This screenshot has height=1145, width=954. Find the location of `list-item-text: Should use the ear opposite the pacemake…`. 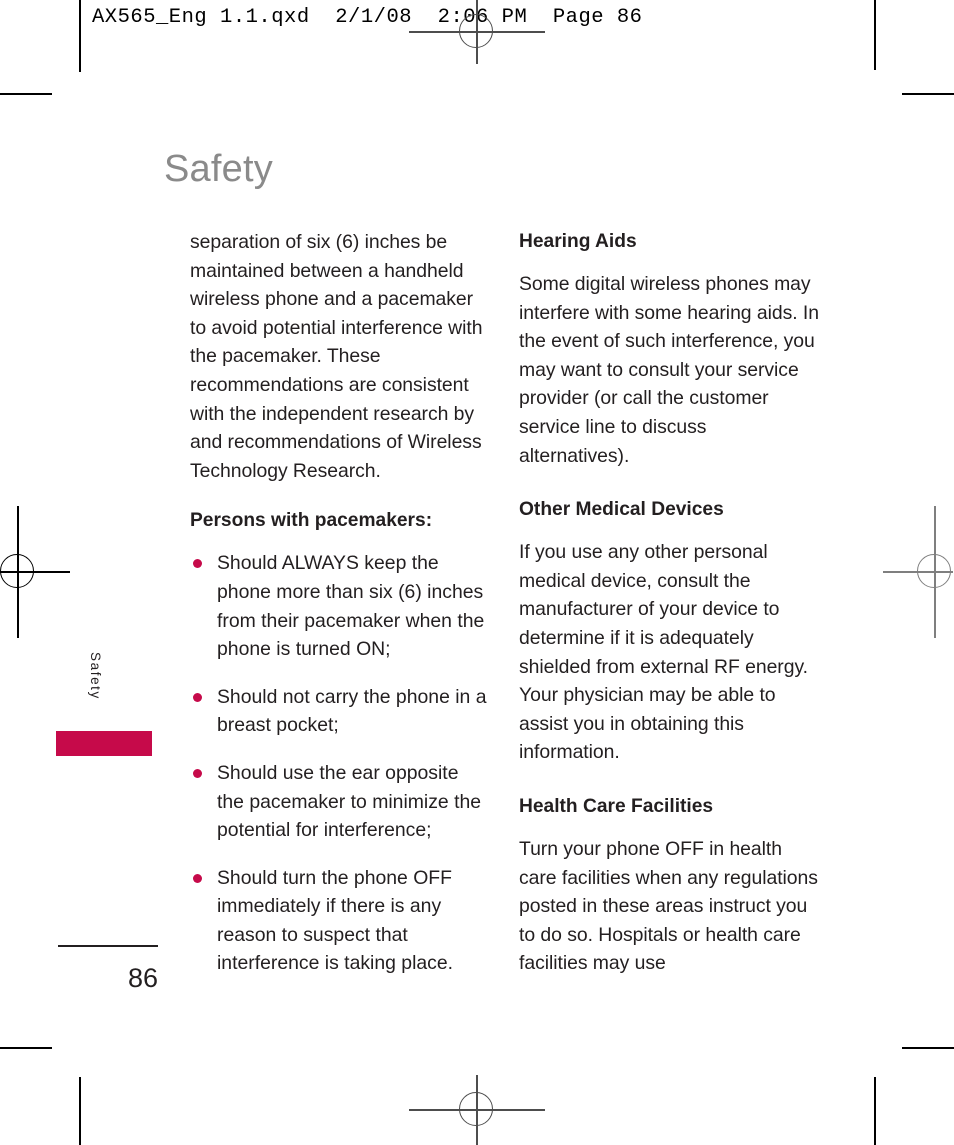

list-item-text: Should use the ear opposite the pacemake… is located at coordinates (349, 801).